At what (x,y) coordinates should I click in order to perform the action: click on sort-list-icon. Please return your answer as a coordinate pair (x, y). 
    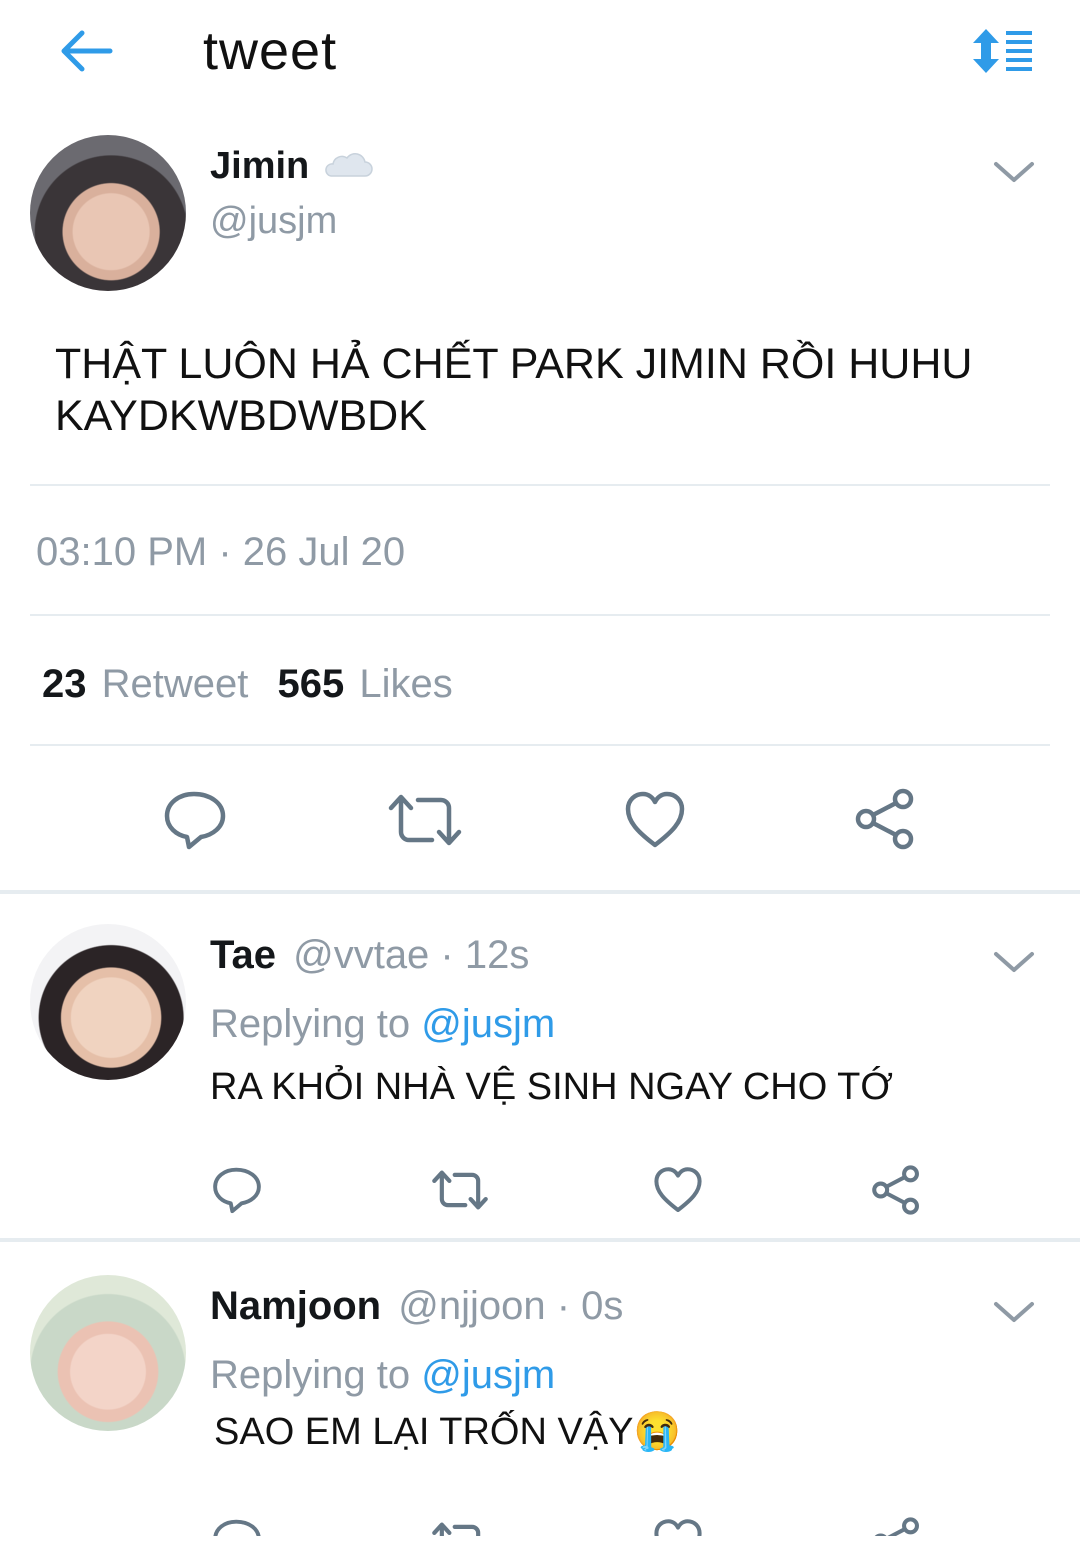
    Looking at the image, I should click on (1002, 51).